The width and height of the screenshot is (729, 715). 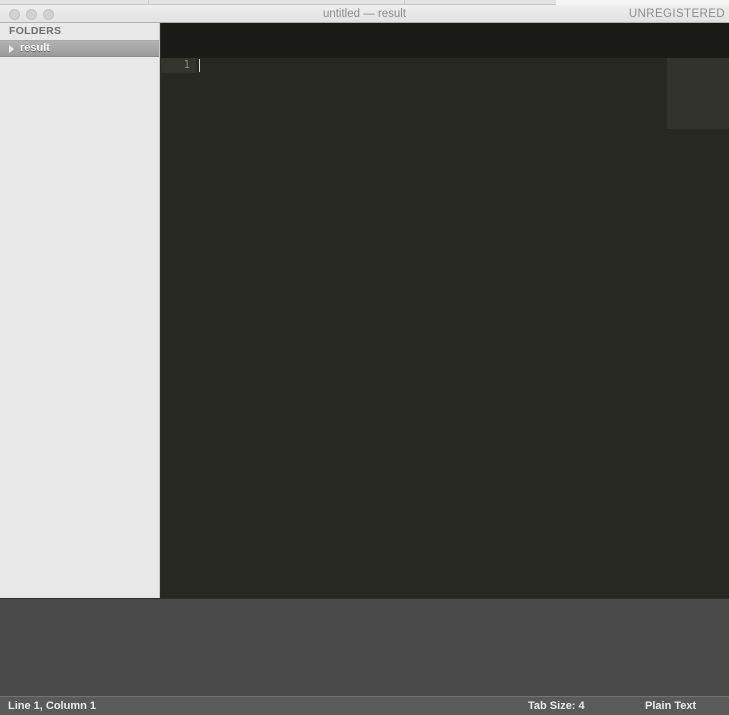 What do you see at coordinates (698, 328) in the screenshot?
I see `minimap` at bounding box center [698, 328].